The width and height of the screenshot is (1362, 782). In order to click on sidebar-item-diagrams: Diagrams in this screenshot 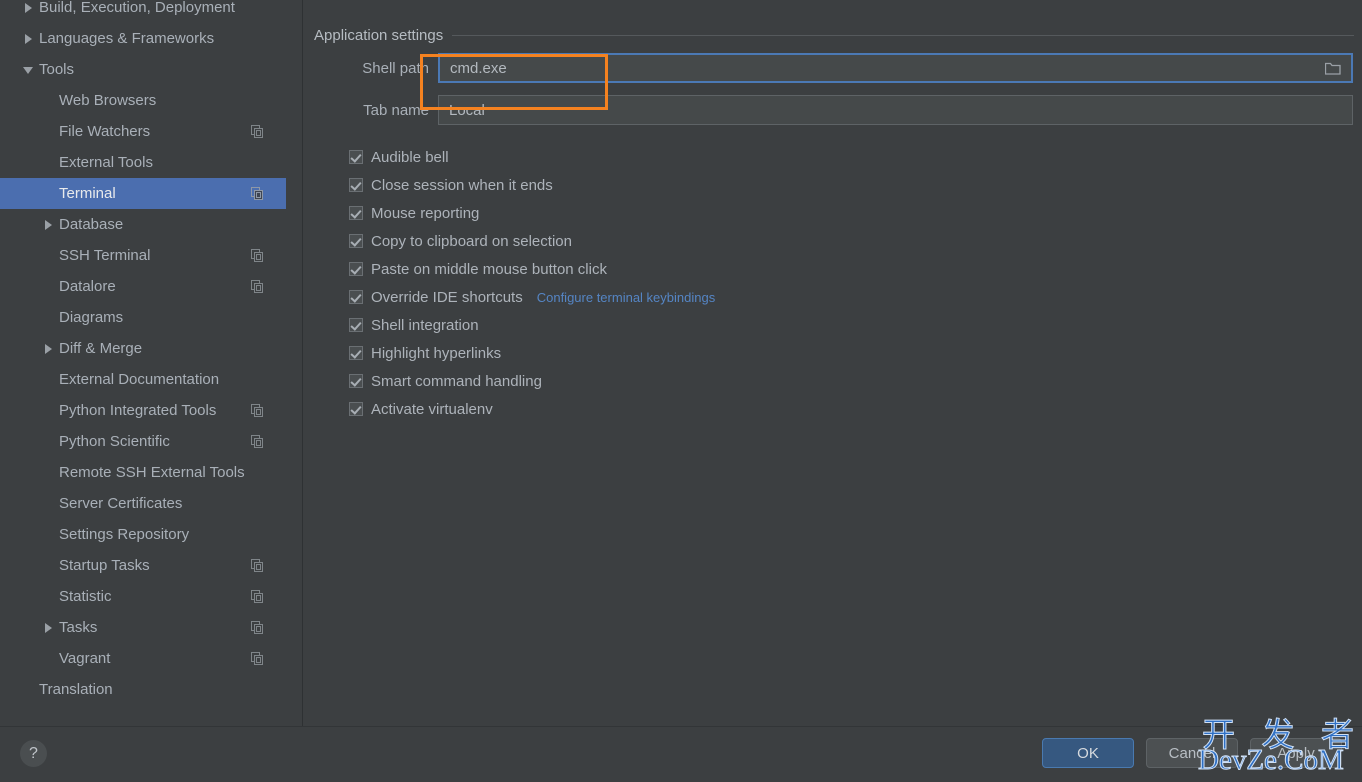, I will do `click(143, 317)`.